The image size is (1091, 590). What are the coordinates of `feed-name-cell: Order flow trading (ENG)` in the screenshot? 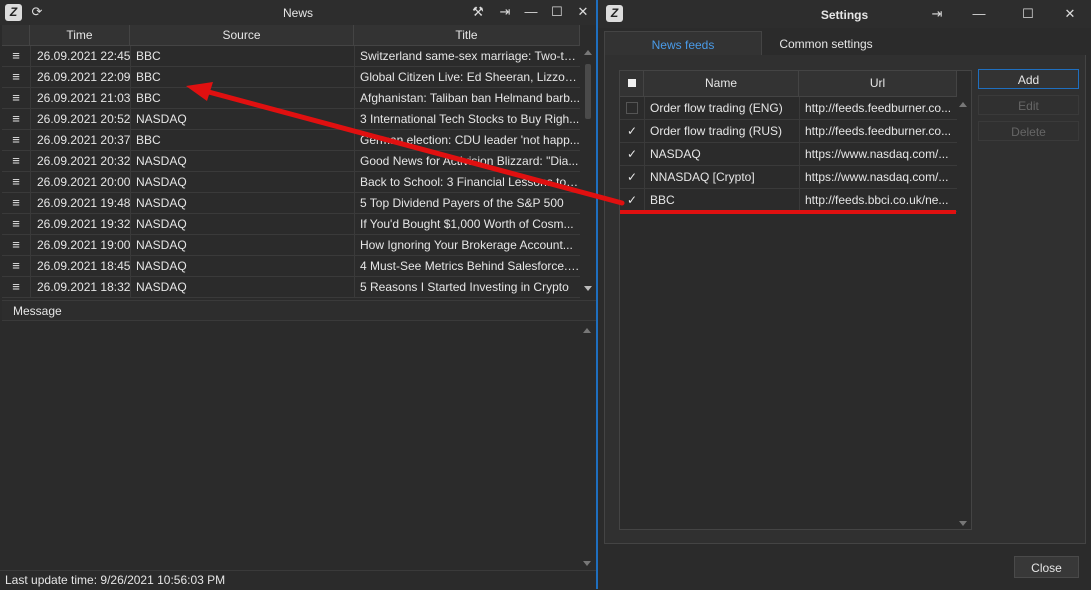 It's located at (721, 108).